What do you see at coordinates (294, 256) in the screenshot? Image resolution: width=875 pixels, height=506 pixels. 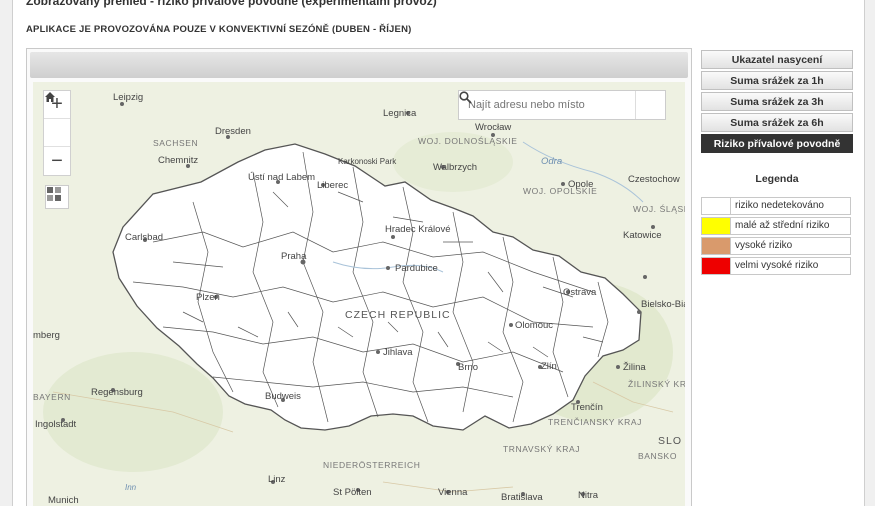 I see `map-label: Praha` at bounding box center [294, 256].